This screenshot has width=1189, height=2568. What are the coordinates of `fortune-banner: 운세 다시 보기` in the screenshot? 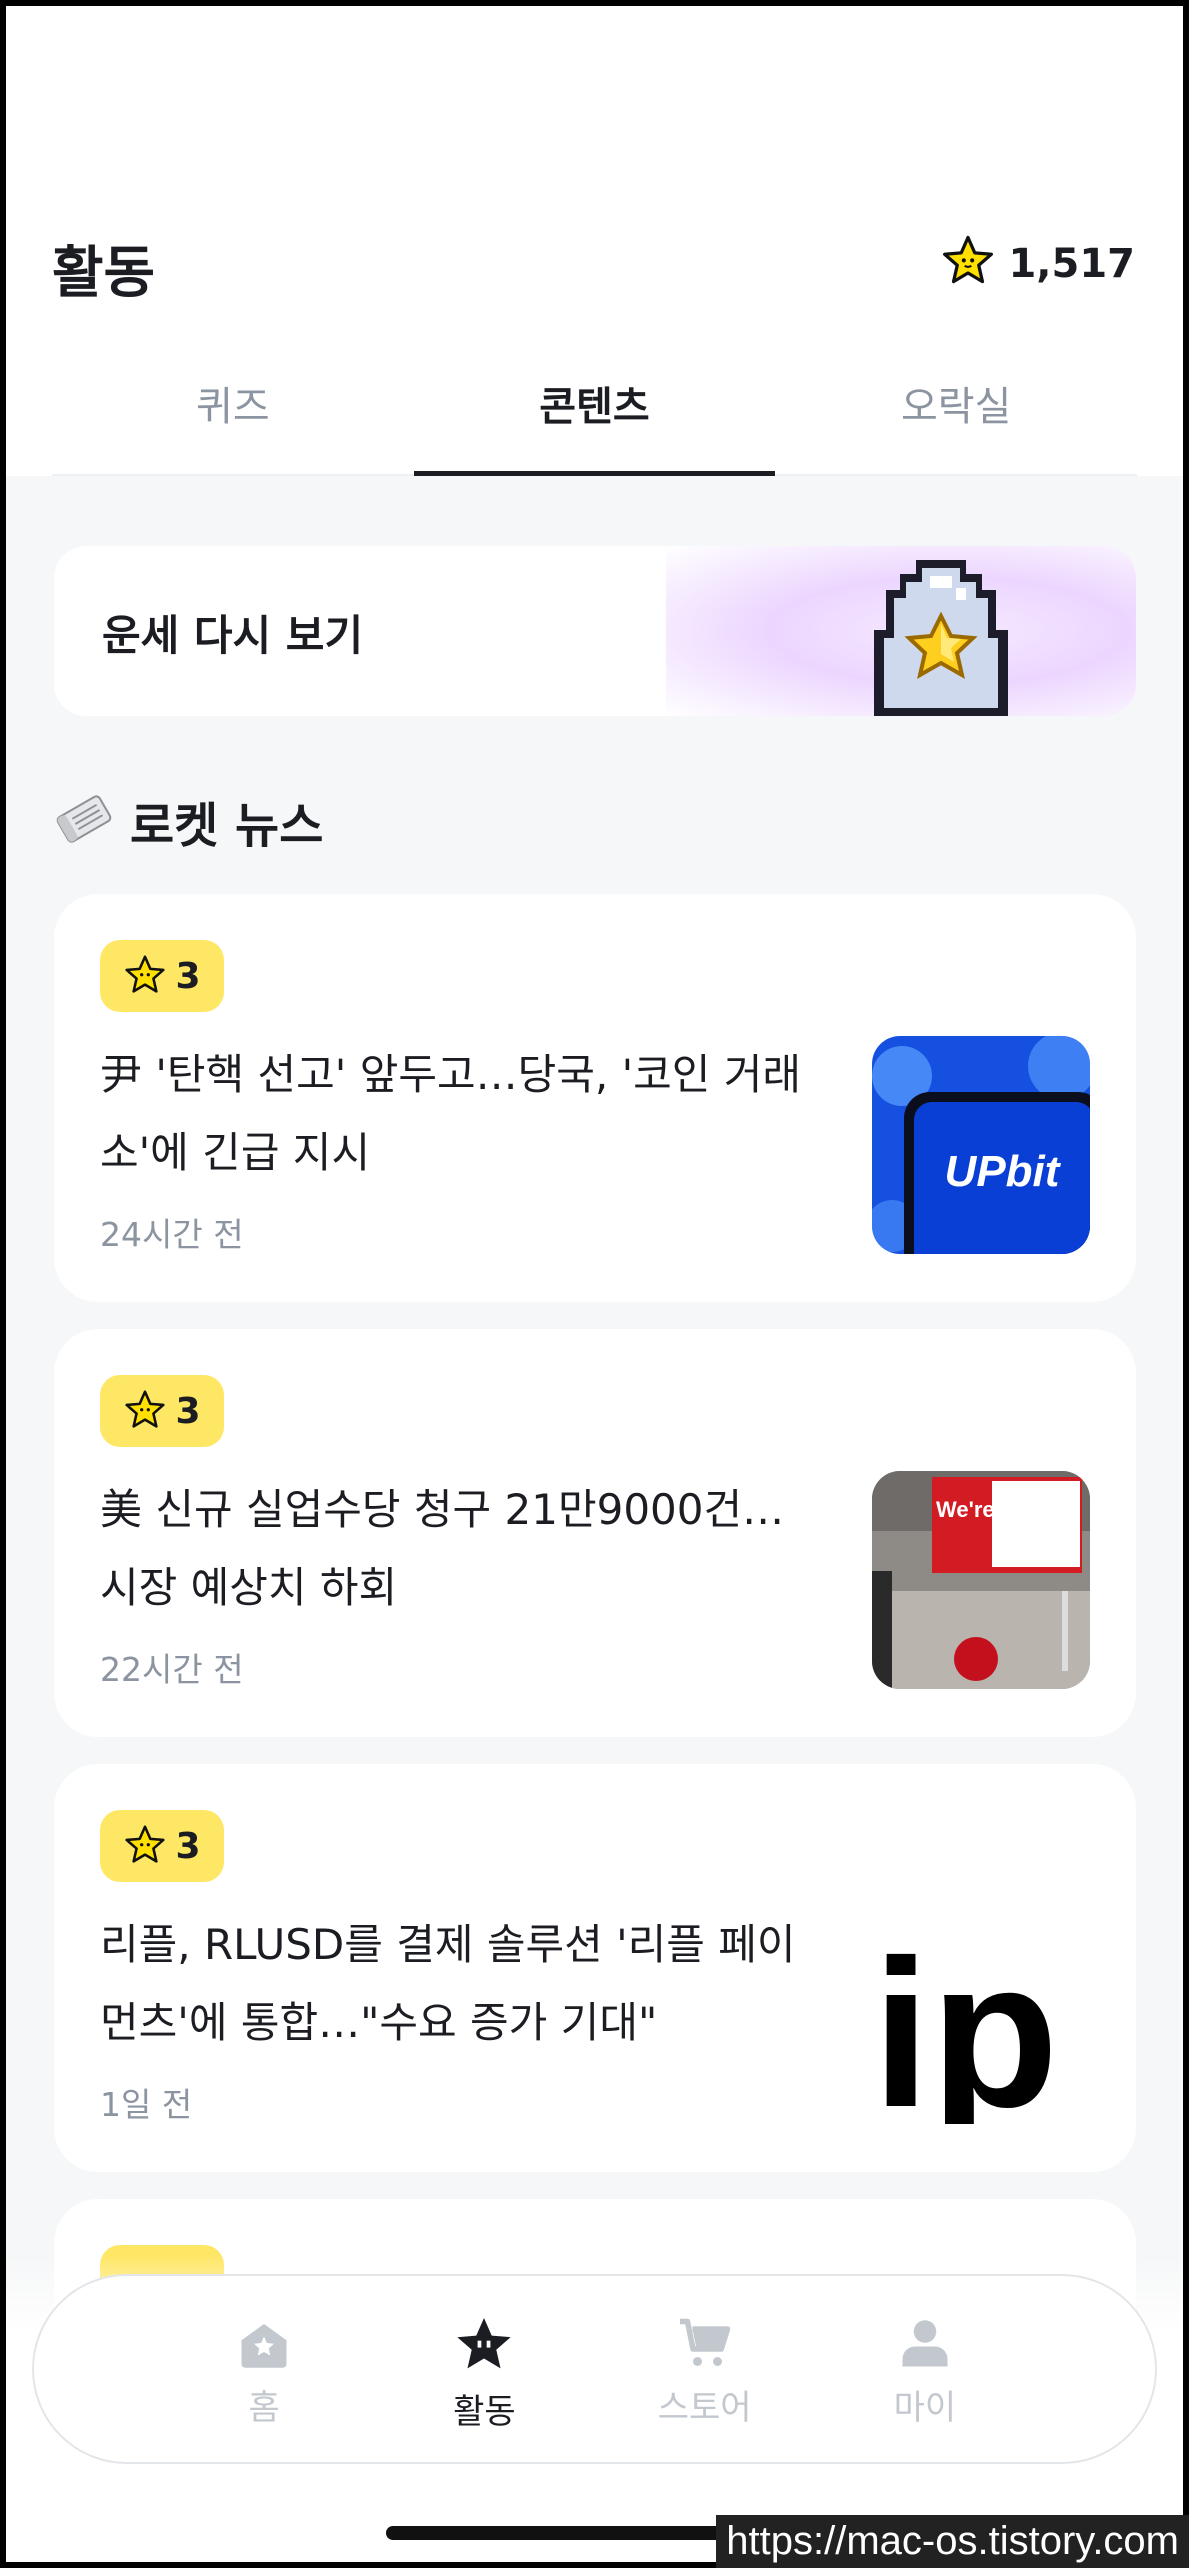 It's located at (595, 631).